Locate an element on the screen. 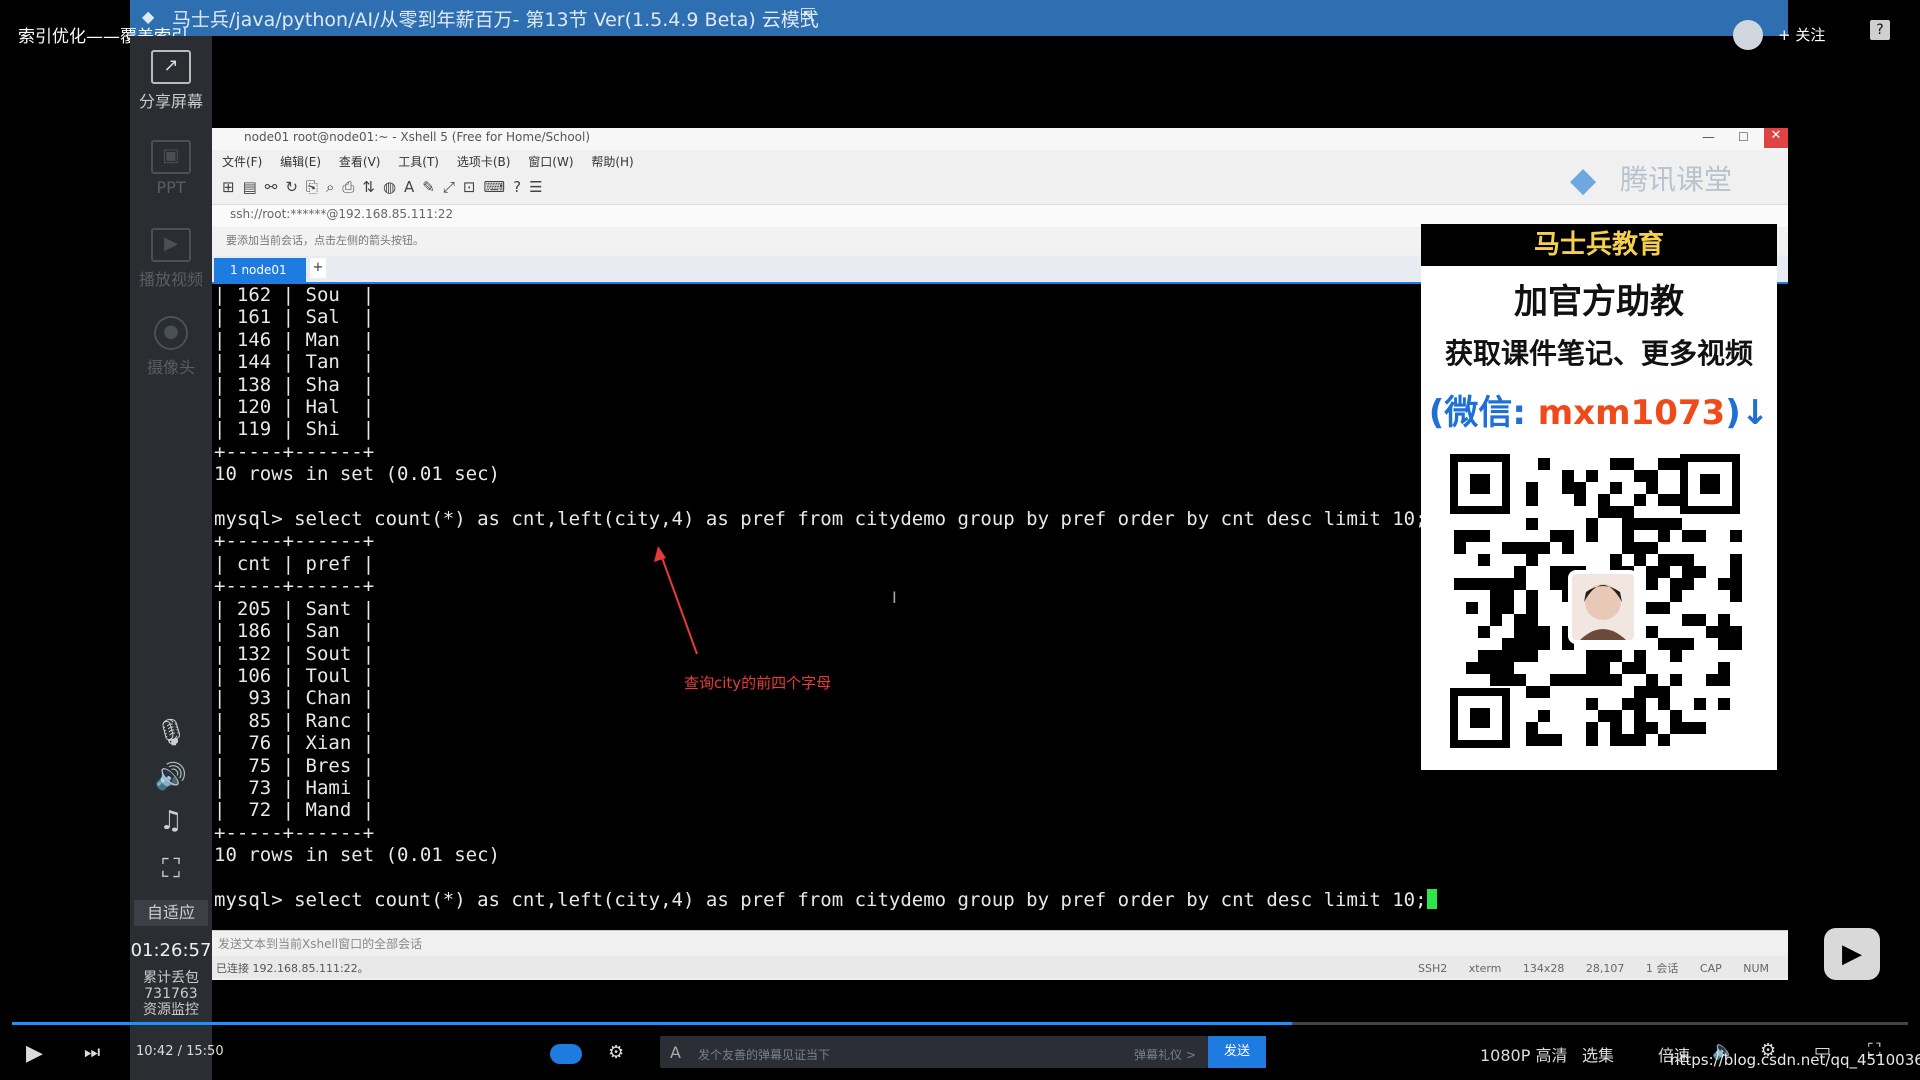 The width and height of the screenshot is (1920, 1080). class-clock: 01:26:57 is located at coordinates (171, 950).